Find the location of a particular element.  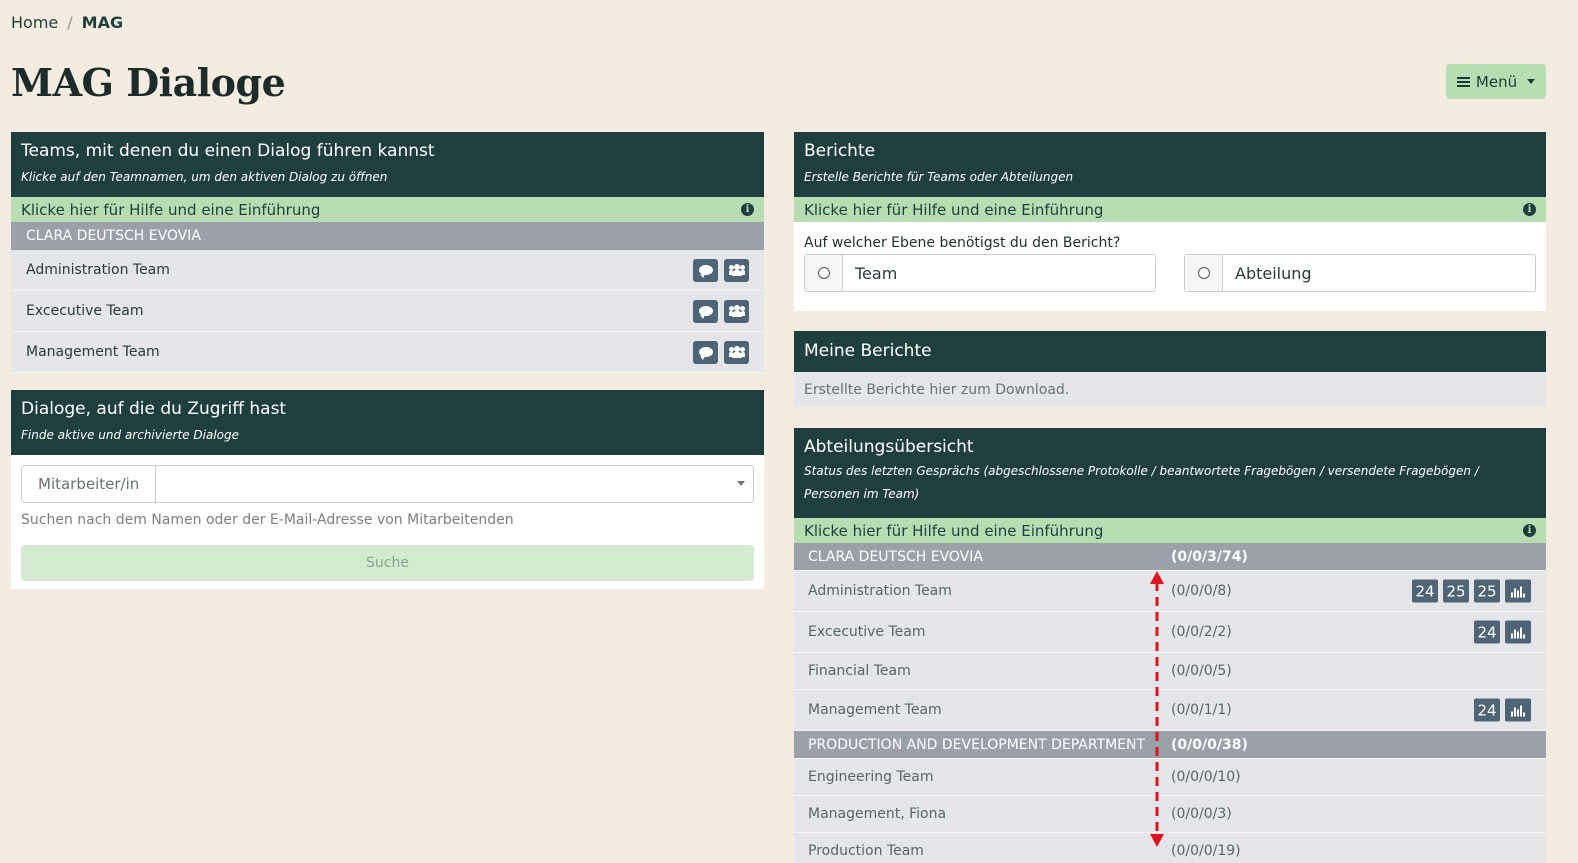

menu-label: Menü is located at coordinates (1496, 81).